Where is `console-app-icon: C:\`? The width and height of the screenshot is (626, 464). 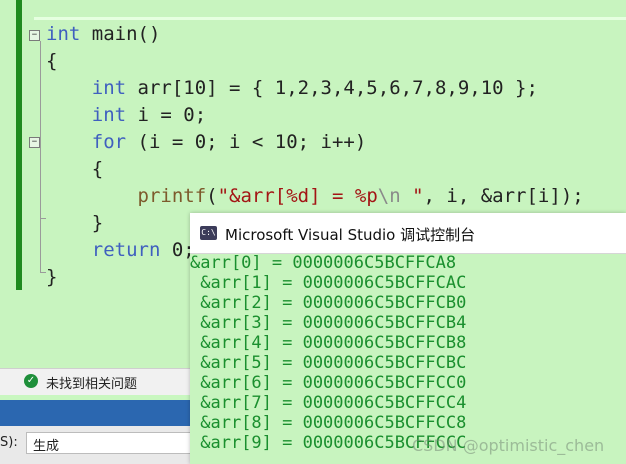 console-app-icon: C:\ is located at coordinates (208, 233).